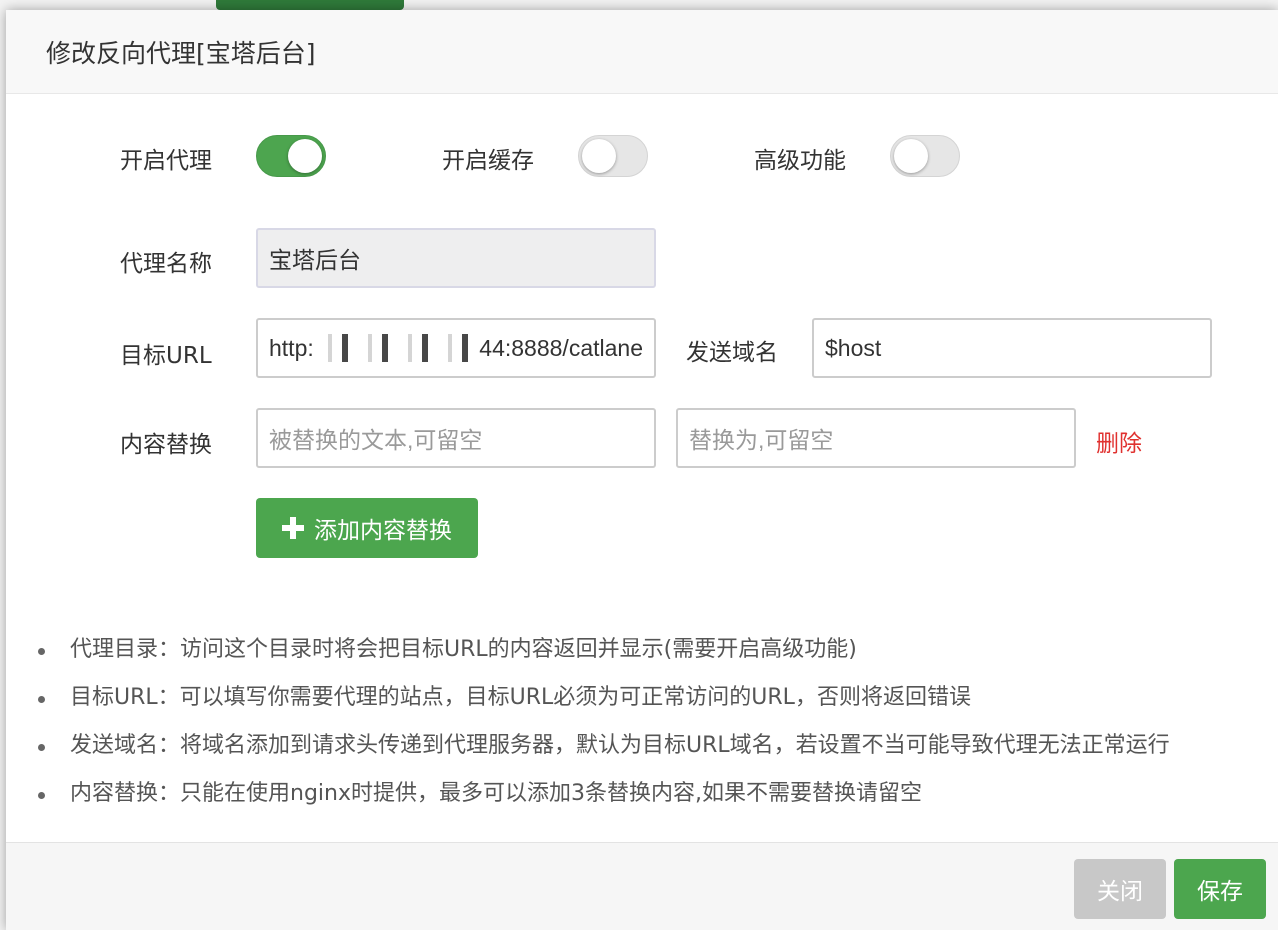  What do you see at coordinates (383, 531) in the screenshot?
I see `add-content-replace-label: 添加内容替换` at bounding box center [383, 531].